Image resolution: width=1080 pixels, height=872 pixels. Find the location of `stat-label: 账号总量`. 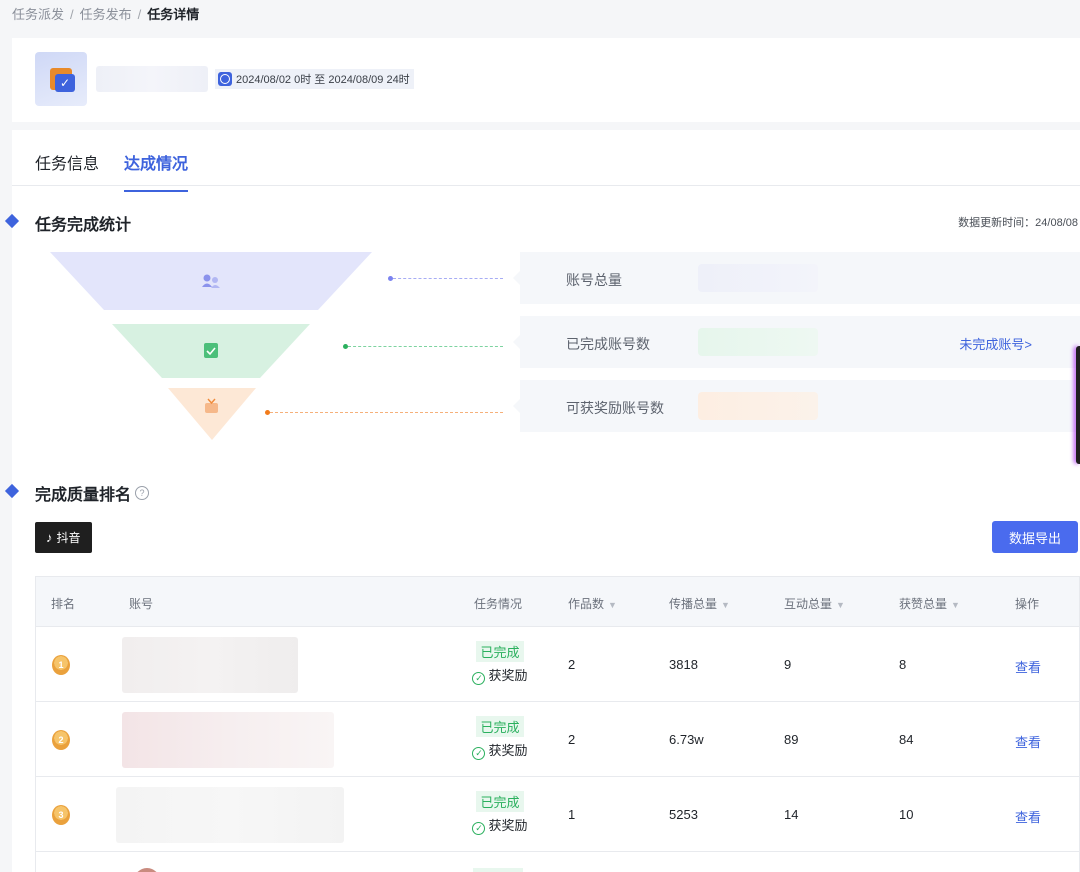

stat-label: 账号总量 is located at coordinates (594, 280).